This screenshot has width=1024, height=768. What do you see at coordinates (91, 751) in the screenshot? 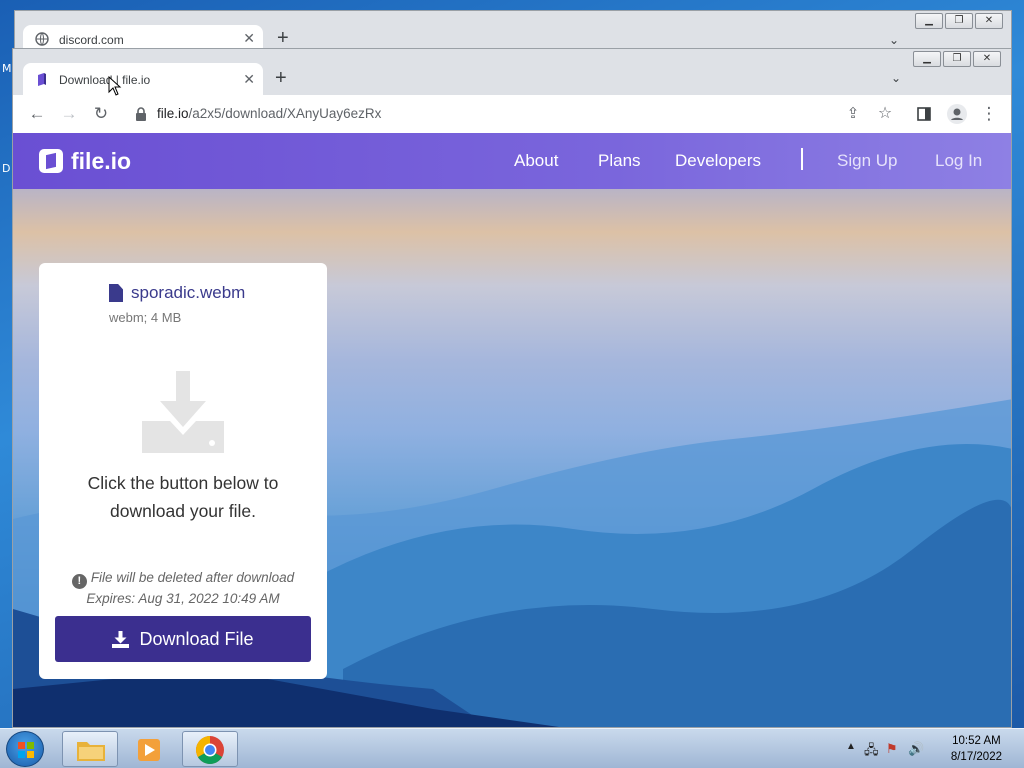
I see `folder-icon` at bounding box center [91, 751].